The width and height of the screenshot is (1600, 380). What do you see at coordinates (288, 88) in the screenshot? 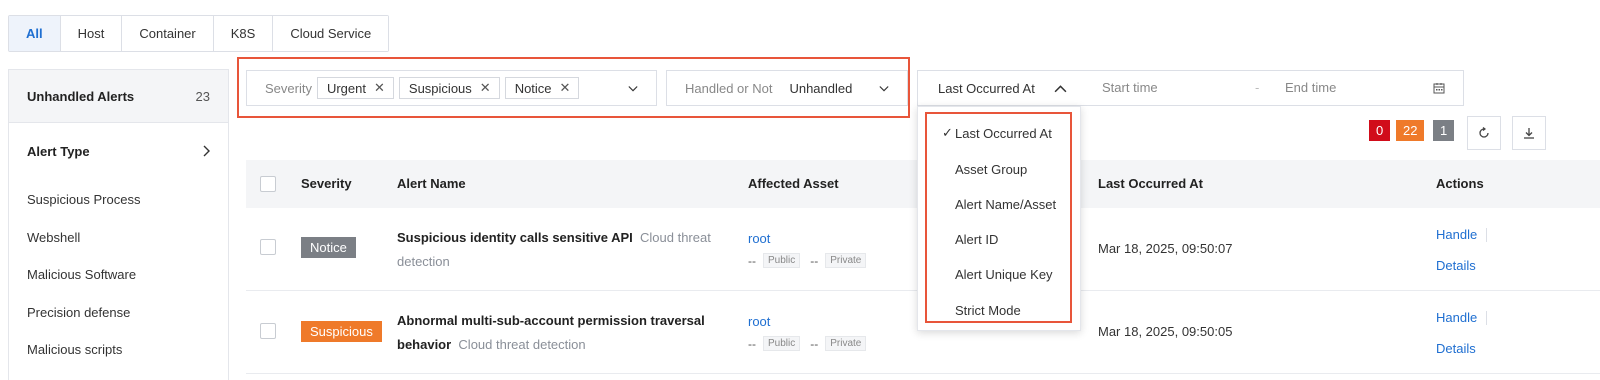
I see `severity-filter-label: Severity` at bounding box center [288, 88].